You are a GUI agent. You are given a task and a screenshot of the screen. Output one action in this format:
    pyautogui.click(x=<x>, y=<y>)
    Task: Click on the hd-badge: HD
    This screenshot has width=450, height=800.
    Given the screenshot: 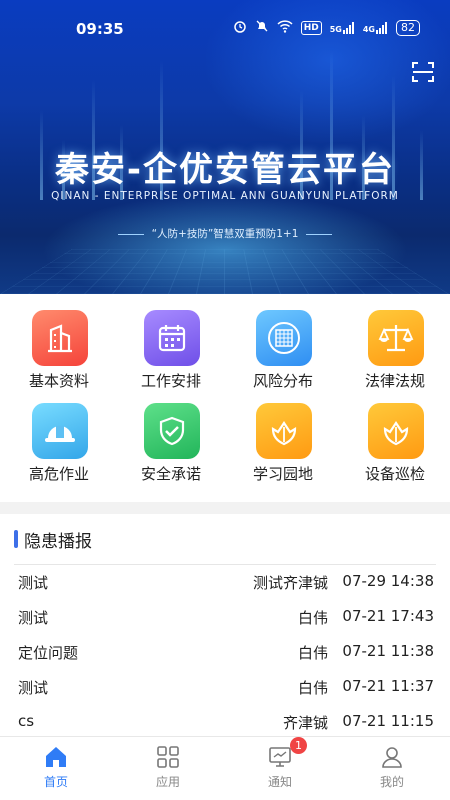 What is the action you would take?
    pyautogui.click(x=311, y=27)
    